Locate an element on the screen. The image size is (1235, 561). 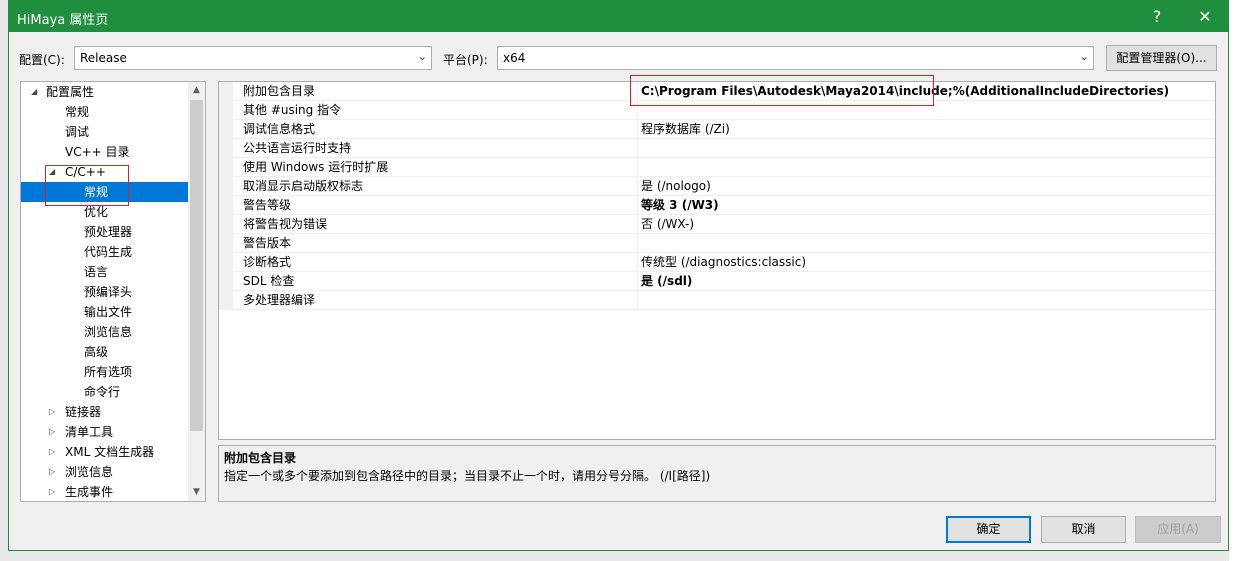
tree-item-label: 语言 is located at coordinates (96, 272).